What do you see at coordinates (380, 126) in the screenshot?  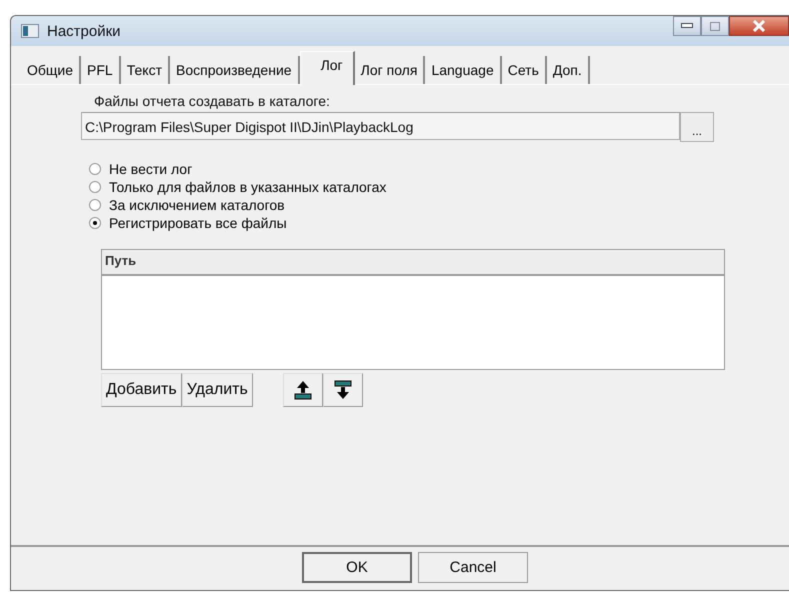 I see `path-field: C:\Program Files\Super Digispot II\DJin\PlaybackLog` at bounding box center [380, 126].